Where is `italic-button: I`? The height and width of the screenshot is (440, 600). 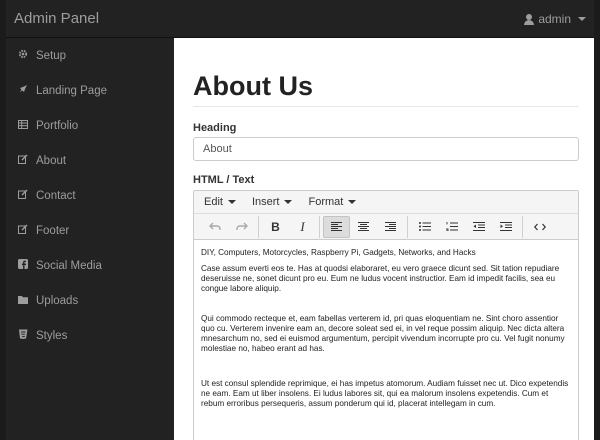
italic-button: I is located at coordinates (302, 227).